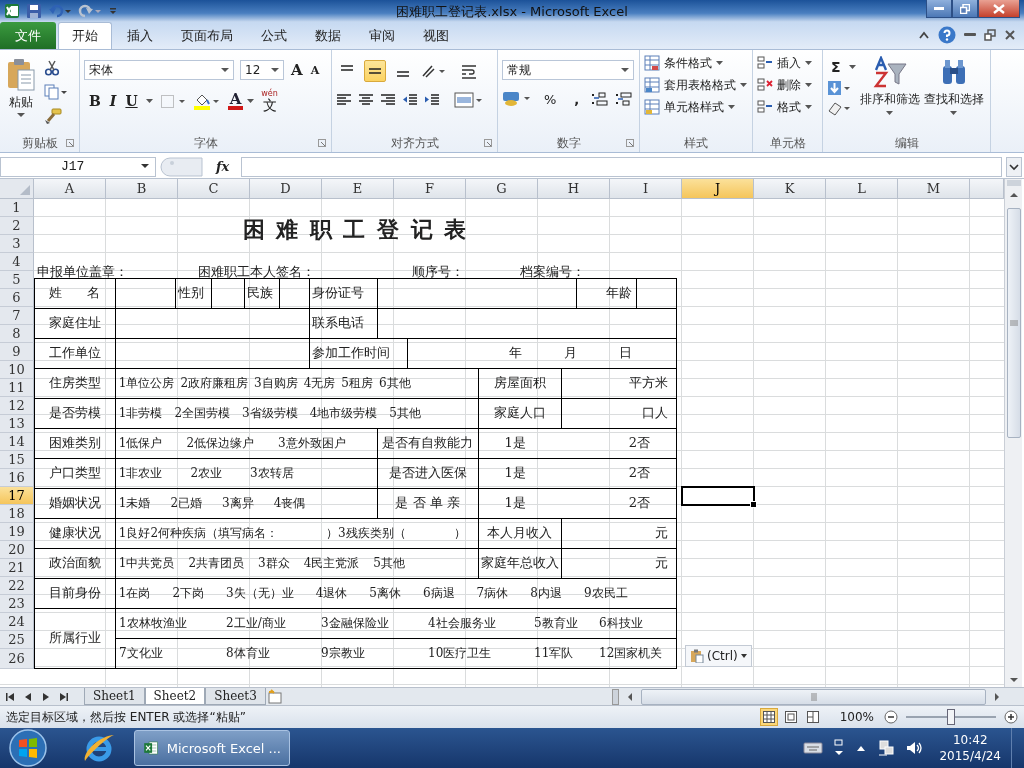 The image size is (1024, 768). I want to click on number-format-field: 常规, so click(568, 70).